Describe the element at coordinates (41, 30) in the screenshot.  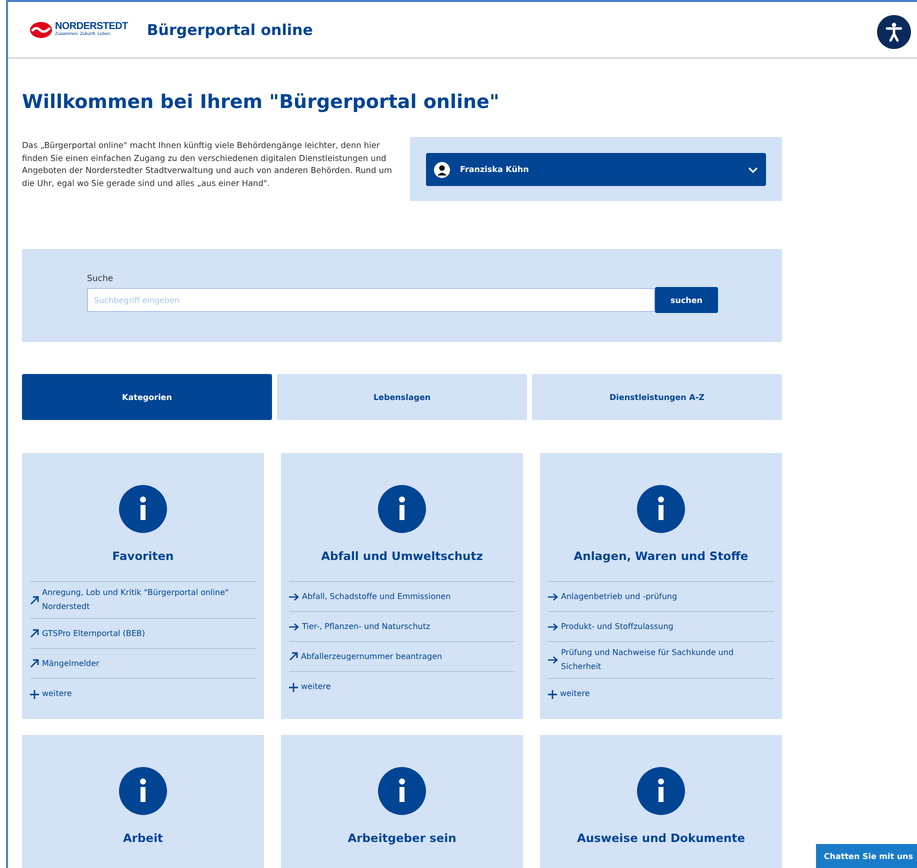
I see `logo-icon` at that location.